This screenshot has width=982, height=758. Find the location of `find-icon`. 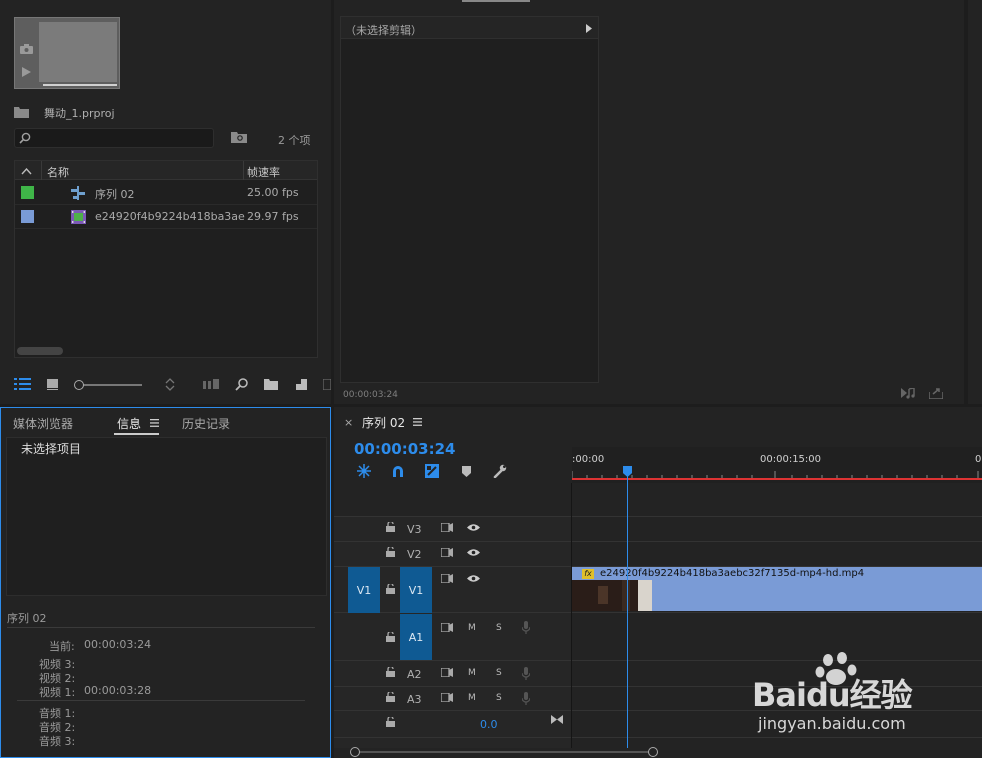

find-icon is located at coordinates (241, 384).